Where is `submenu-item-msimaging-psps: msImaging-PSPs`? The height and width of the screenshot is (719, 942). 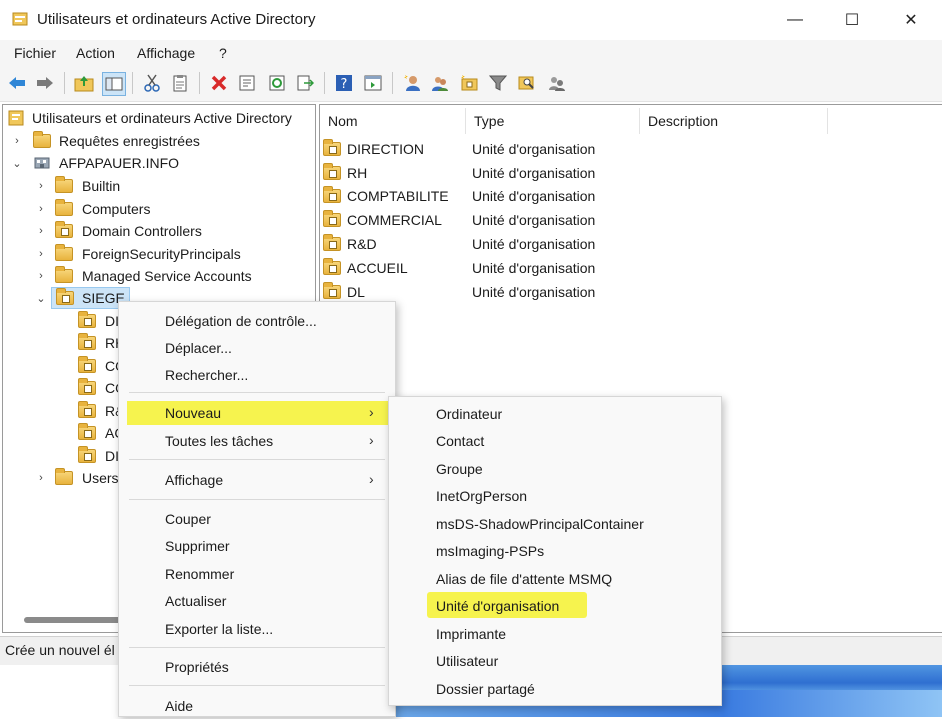
submenu-item-msimaging-psps: msImaging-PSPs is located at coordinates (490, 551).